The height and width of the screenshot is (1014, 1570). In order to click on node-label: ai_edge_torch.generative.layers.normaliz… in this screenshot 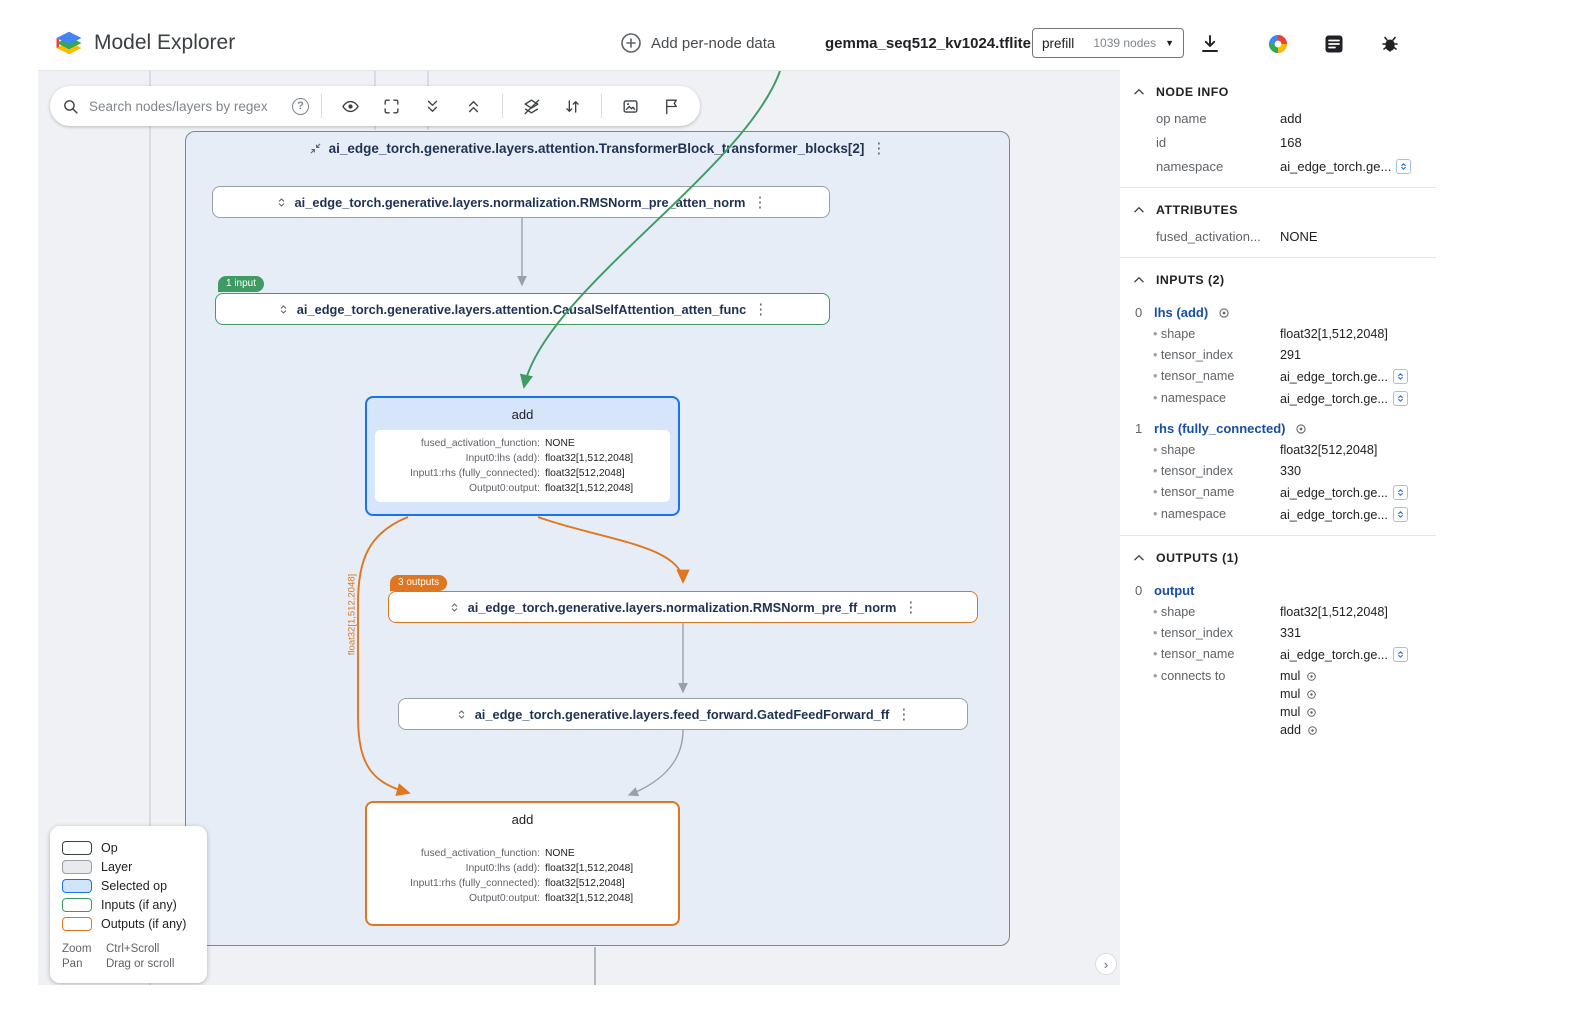, I will do `click(682, 607)`.